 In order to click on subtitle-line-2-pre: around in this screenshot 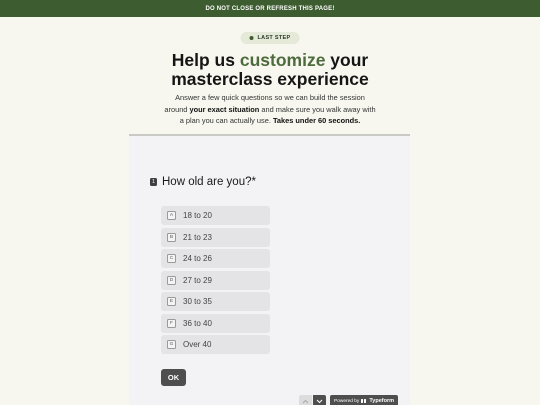, I will do `click(177, 109)`.